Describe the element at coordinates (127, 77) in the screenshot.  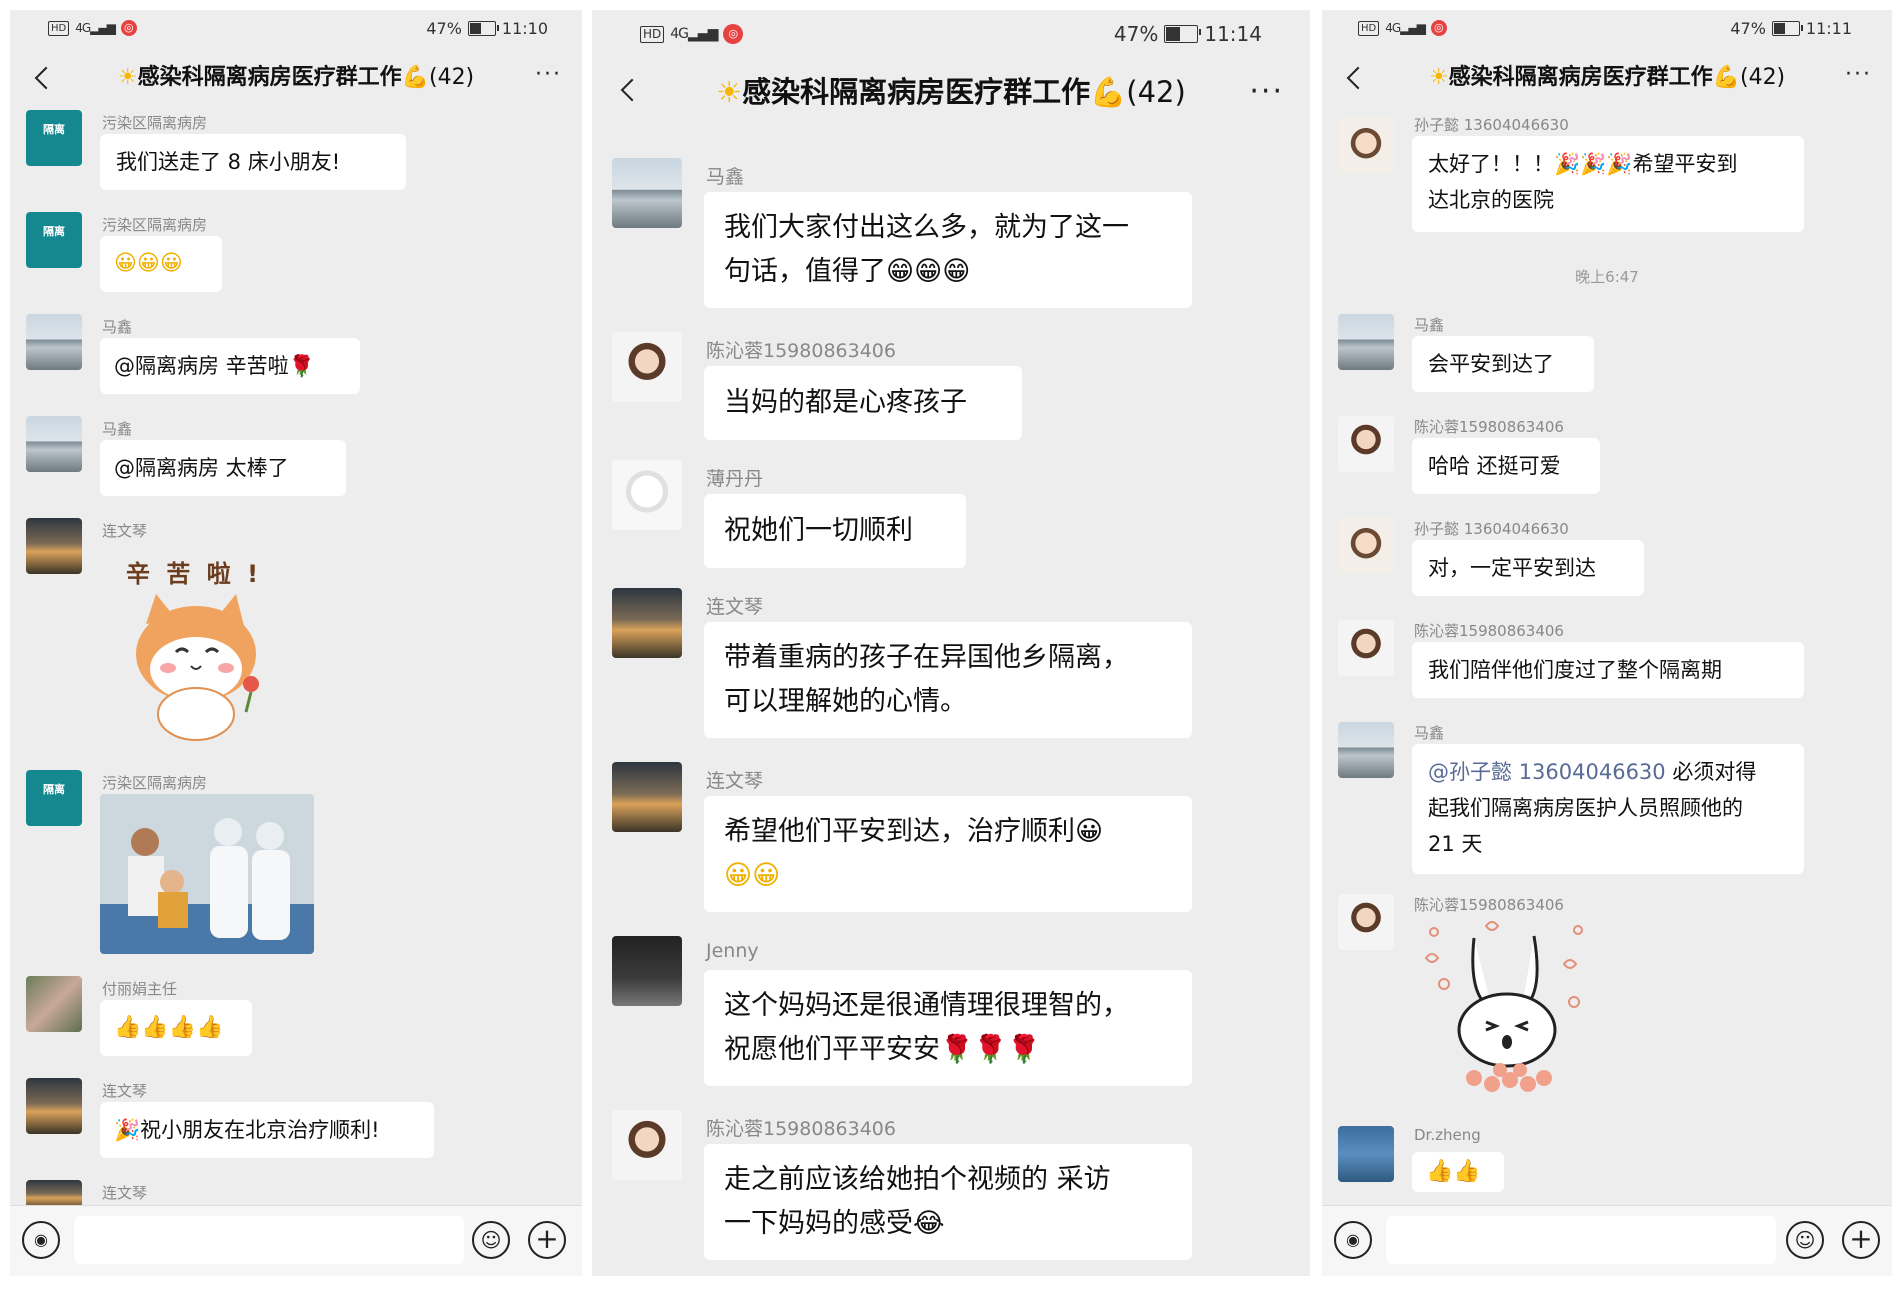
I see `sun-icon: ☀` at that location.